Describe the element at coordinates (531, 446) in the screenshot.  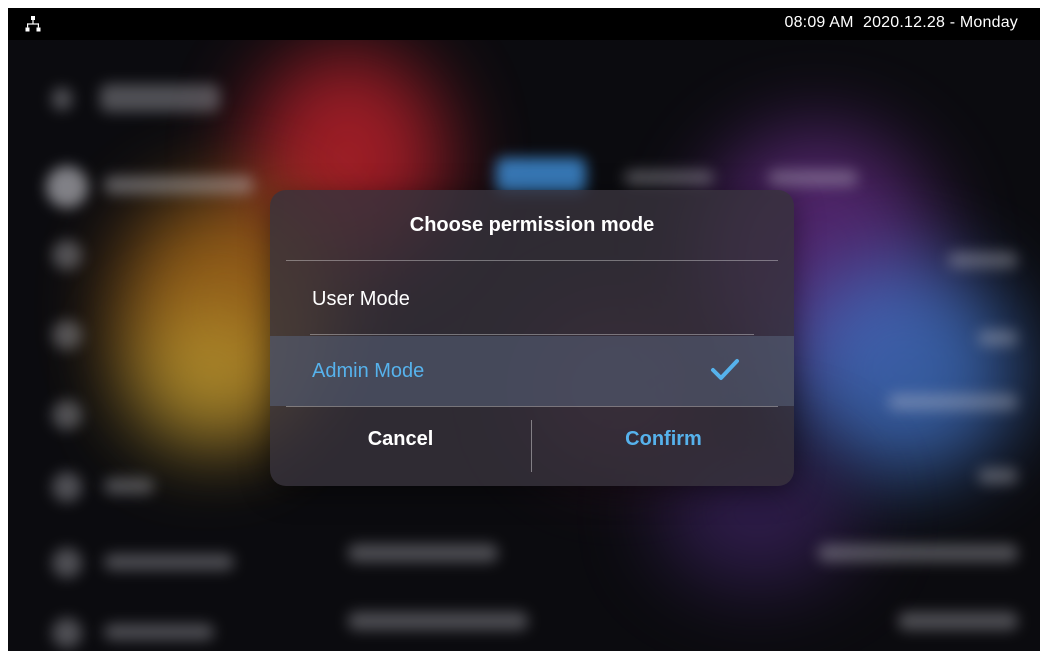
I see `button-divider` at that location.